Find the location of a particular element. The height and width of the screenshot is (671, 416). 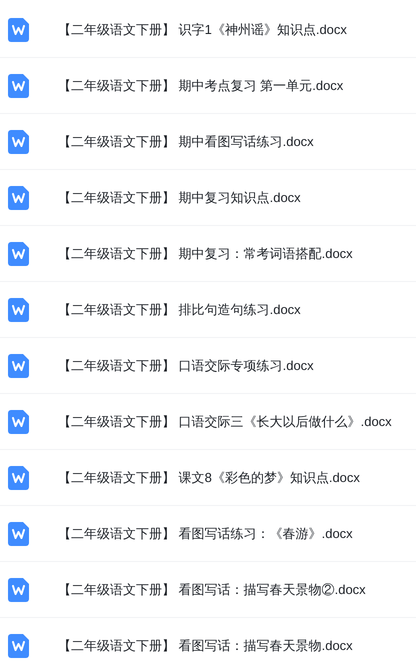

file-name: 【二年级语文下册】 课文8《彩色的梦》知识点.docx is located at coordinates (209, 478).